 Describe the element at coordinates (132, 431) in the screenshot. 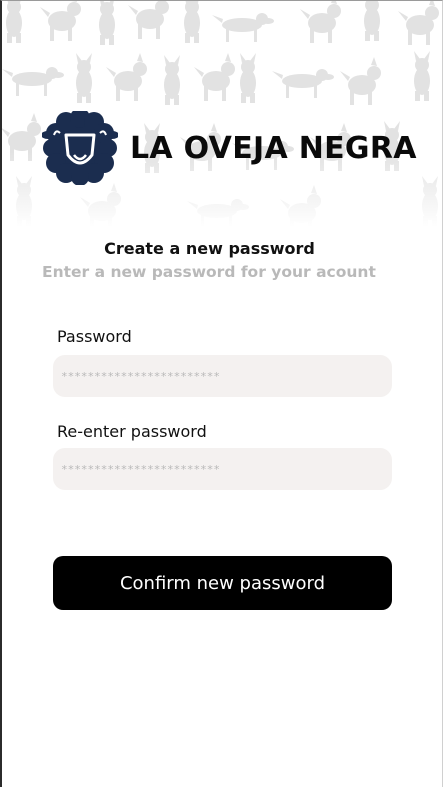

I see `reenter-password-label: Re-enter password` at that location.